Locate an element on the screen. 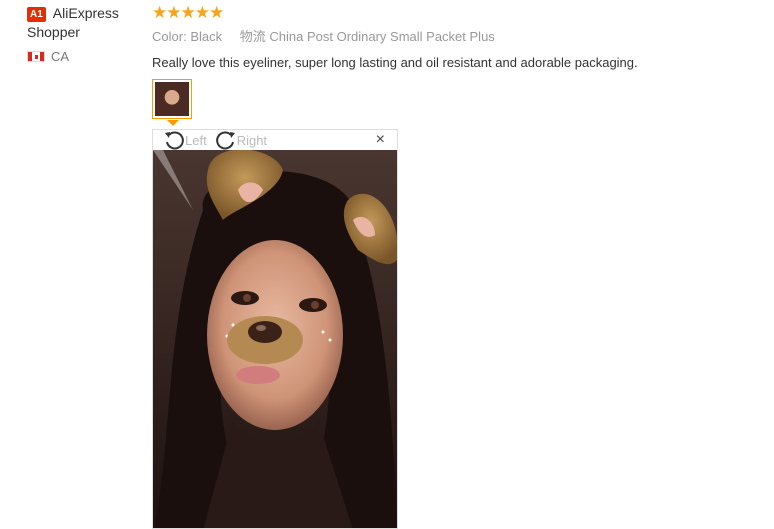 This screenshot has height=529, width=774. reviewer-name-line2: Shopper is located at coordinates (53, 32).